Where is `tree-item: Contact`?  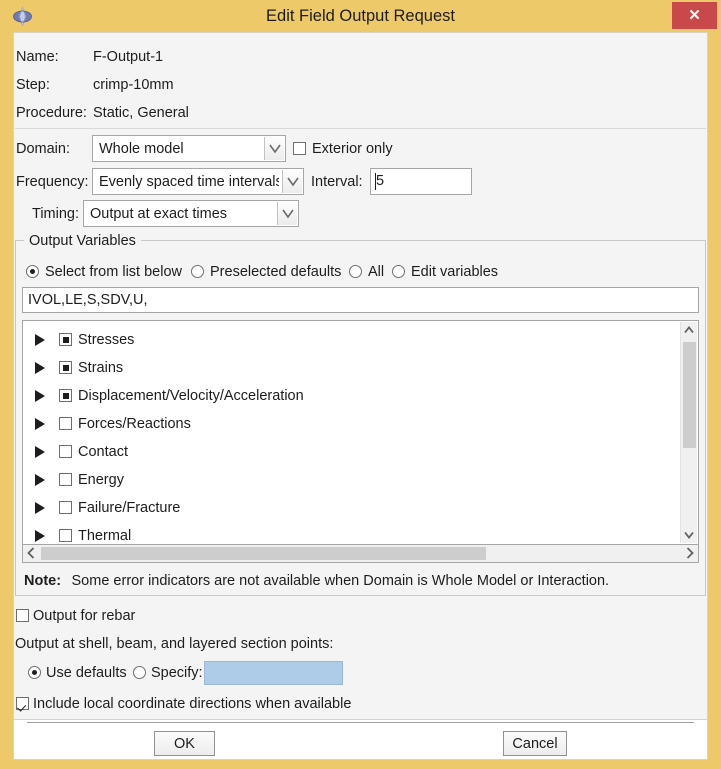 tree-item: Contact is located at coordinates (343, 452).